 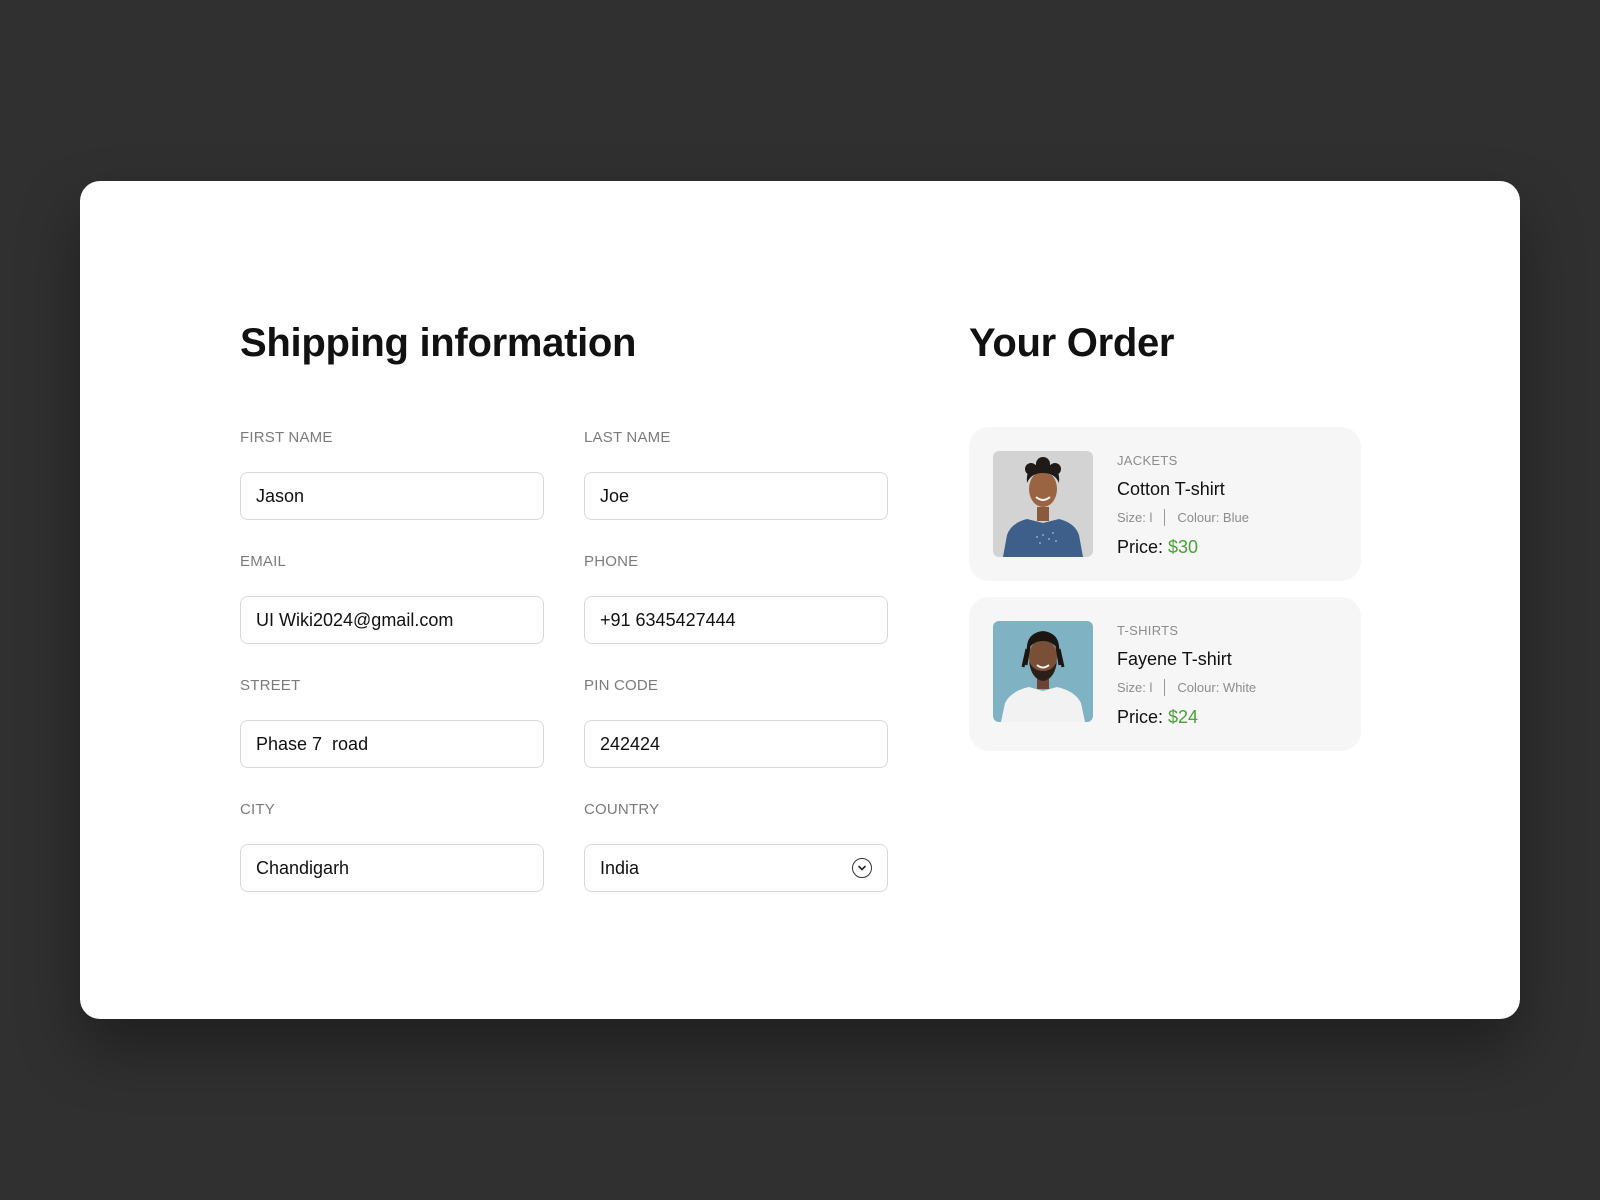 I want to click on order-title: Your Order, so click(x=1072, y=343).